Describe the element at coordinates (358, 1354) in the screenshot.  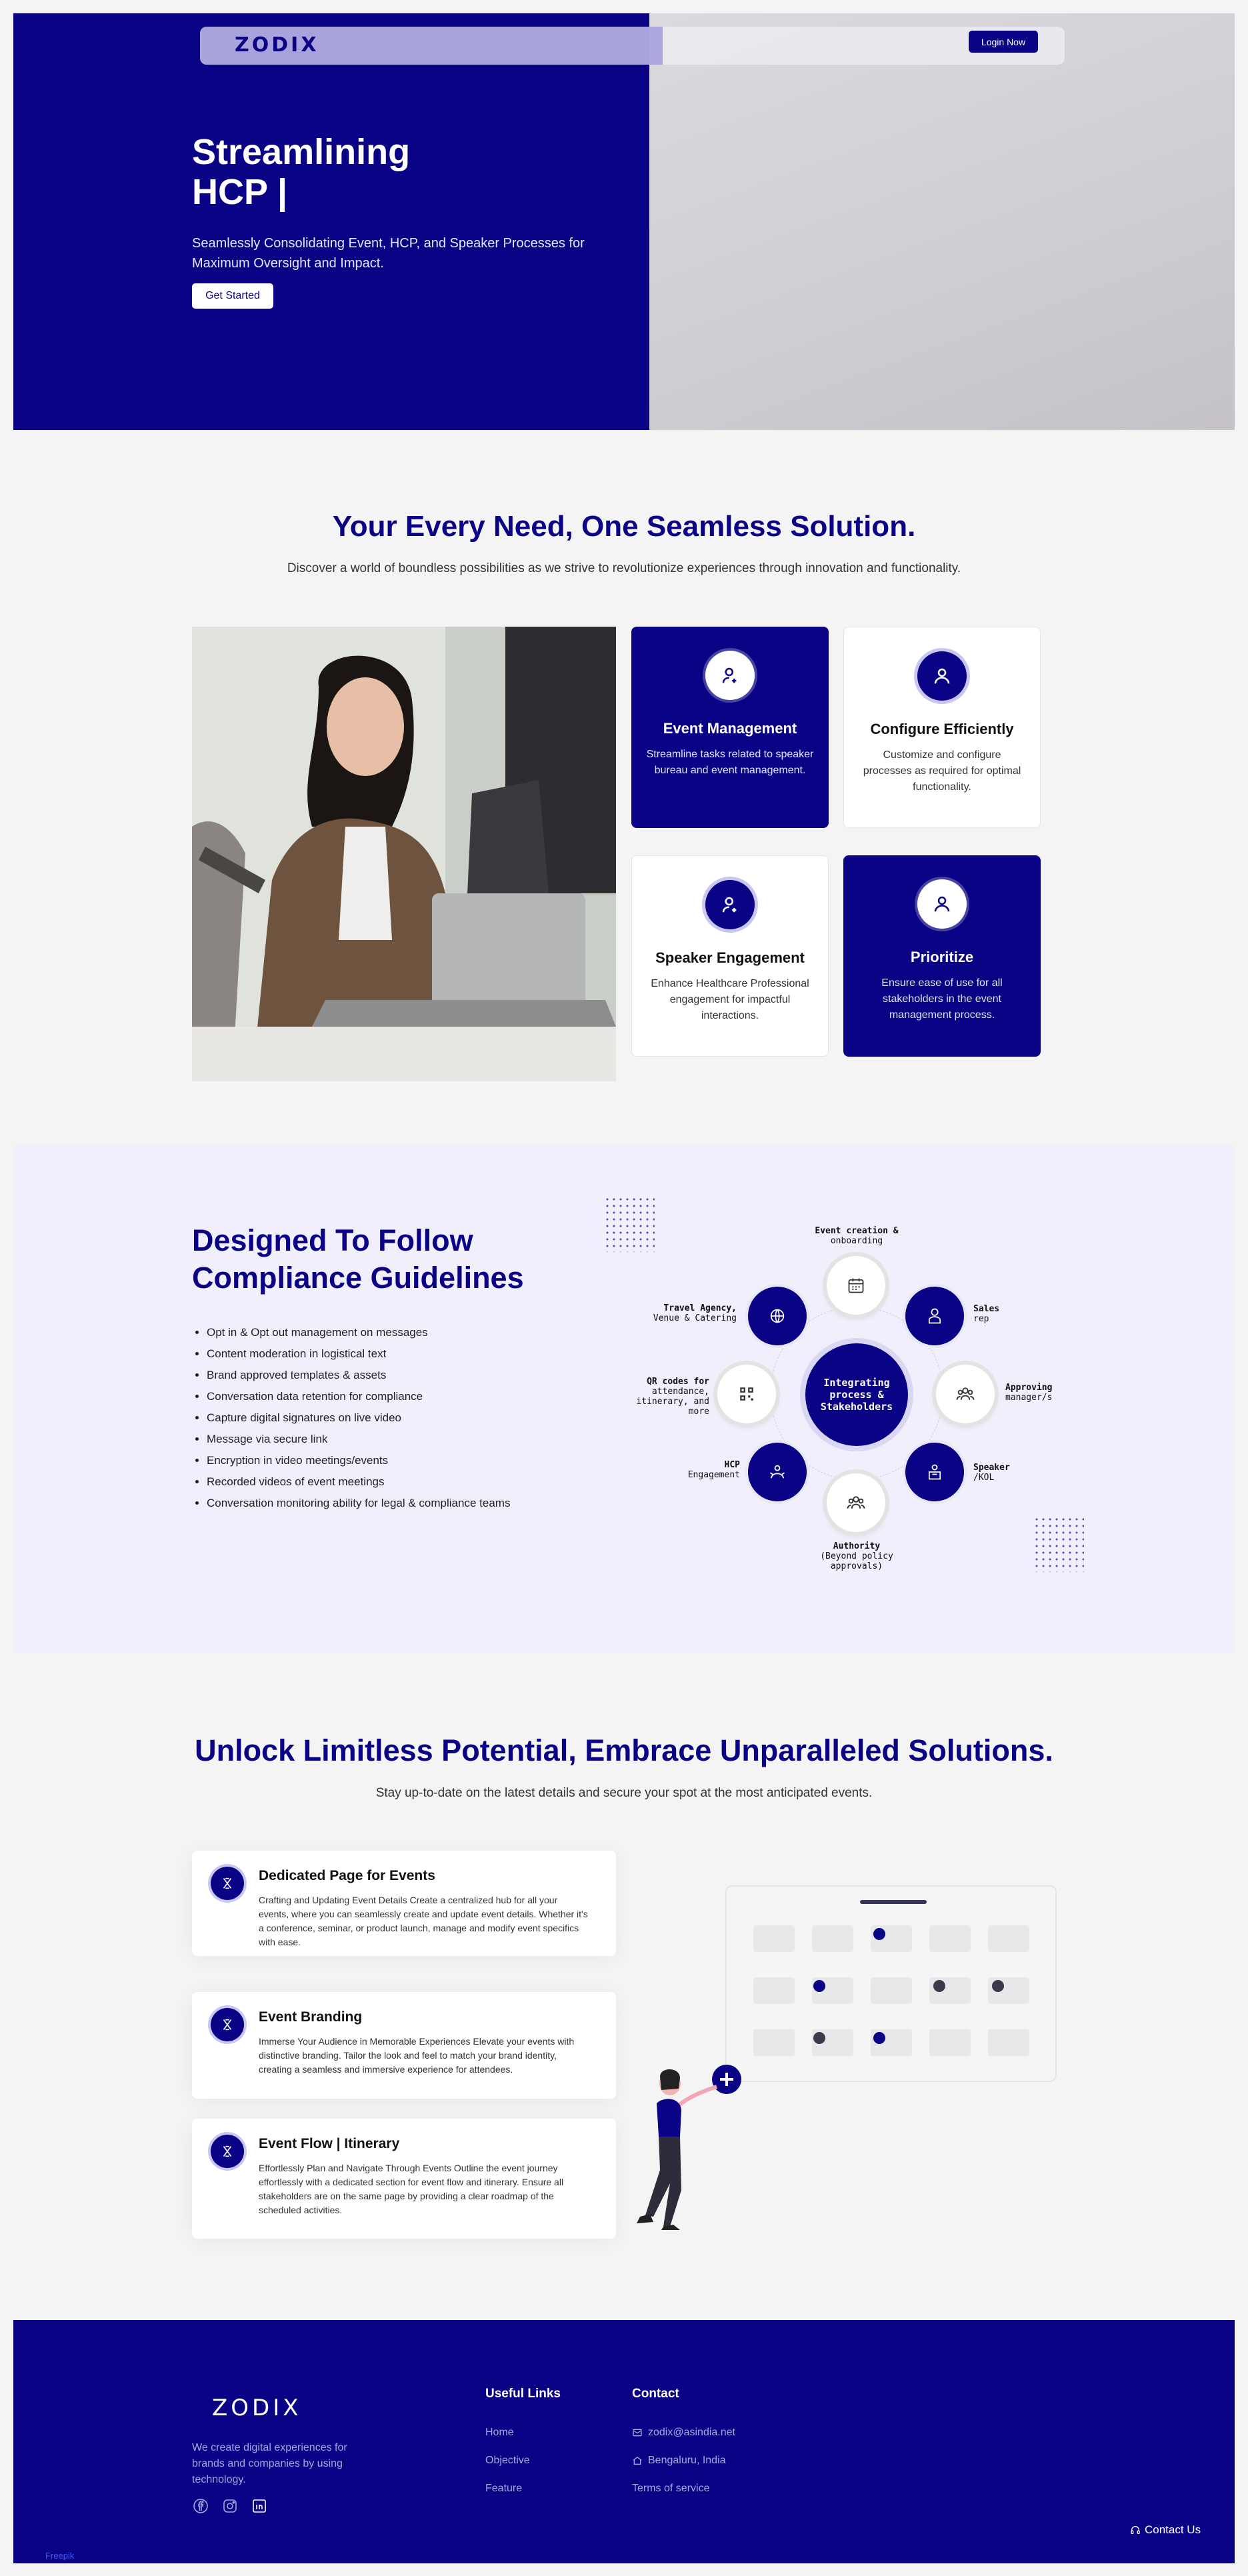
I see `list-item: Content moderation in logistical text` at that location.